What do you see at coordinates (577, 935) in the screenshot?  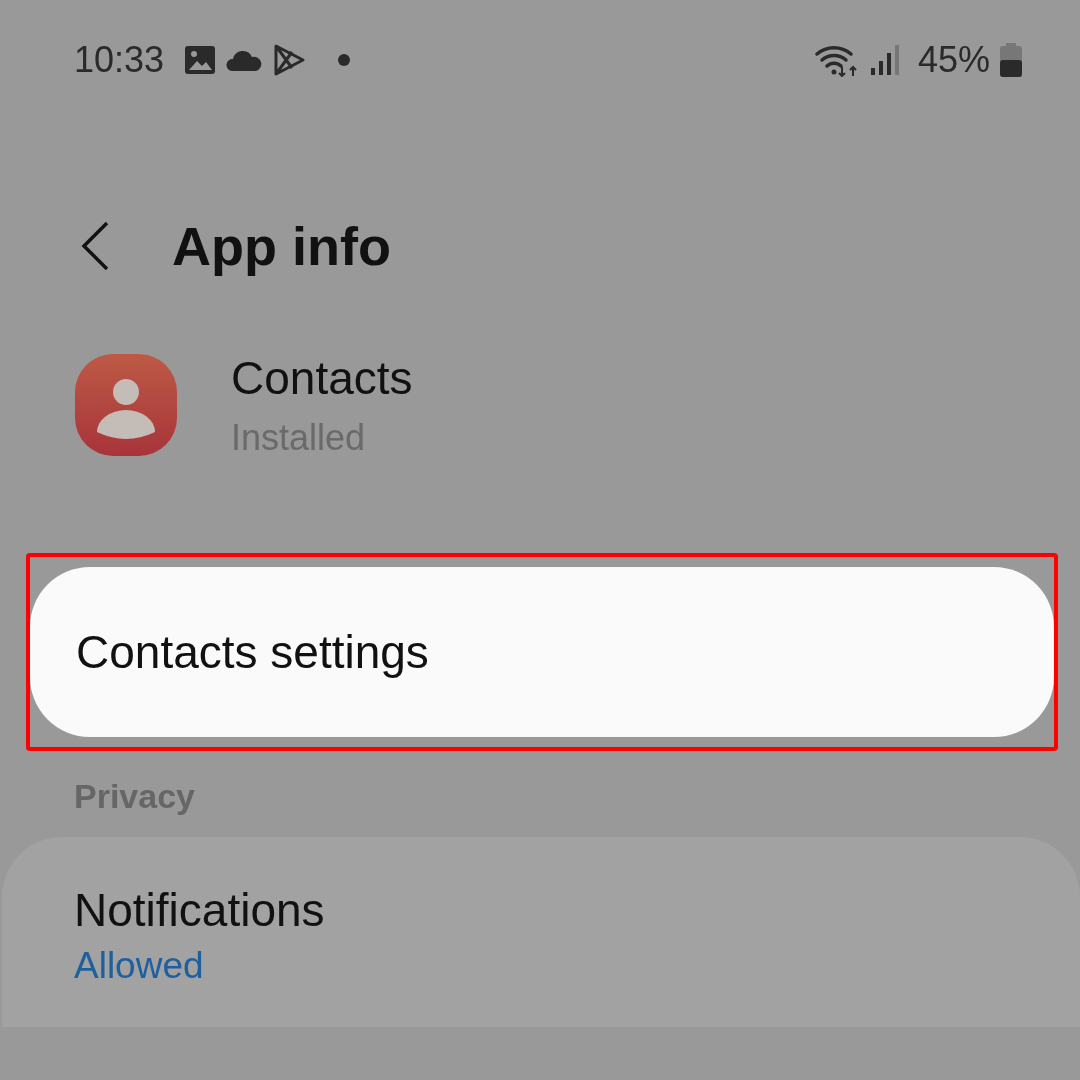 I see `settings-row: Notifications Allowed` at bounding box center [577, 935].